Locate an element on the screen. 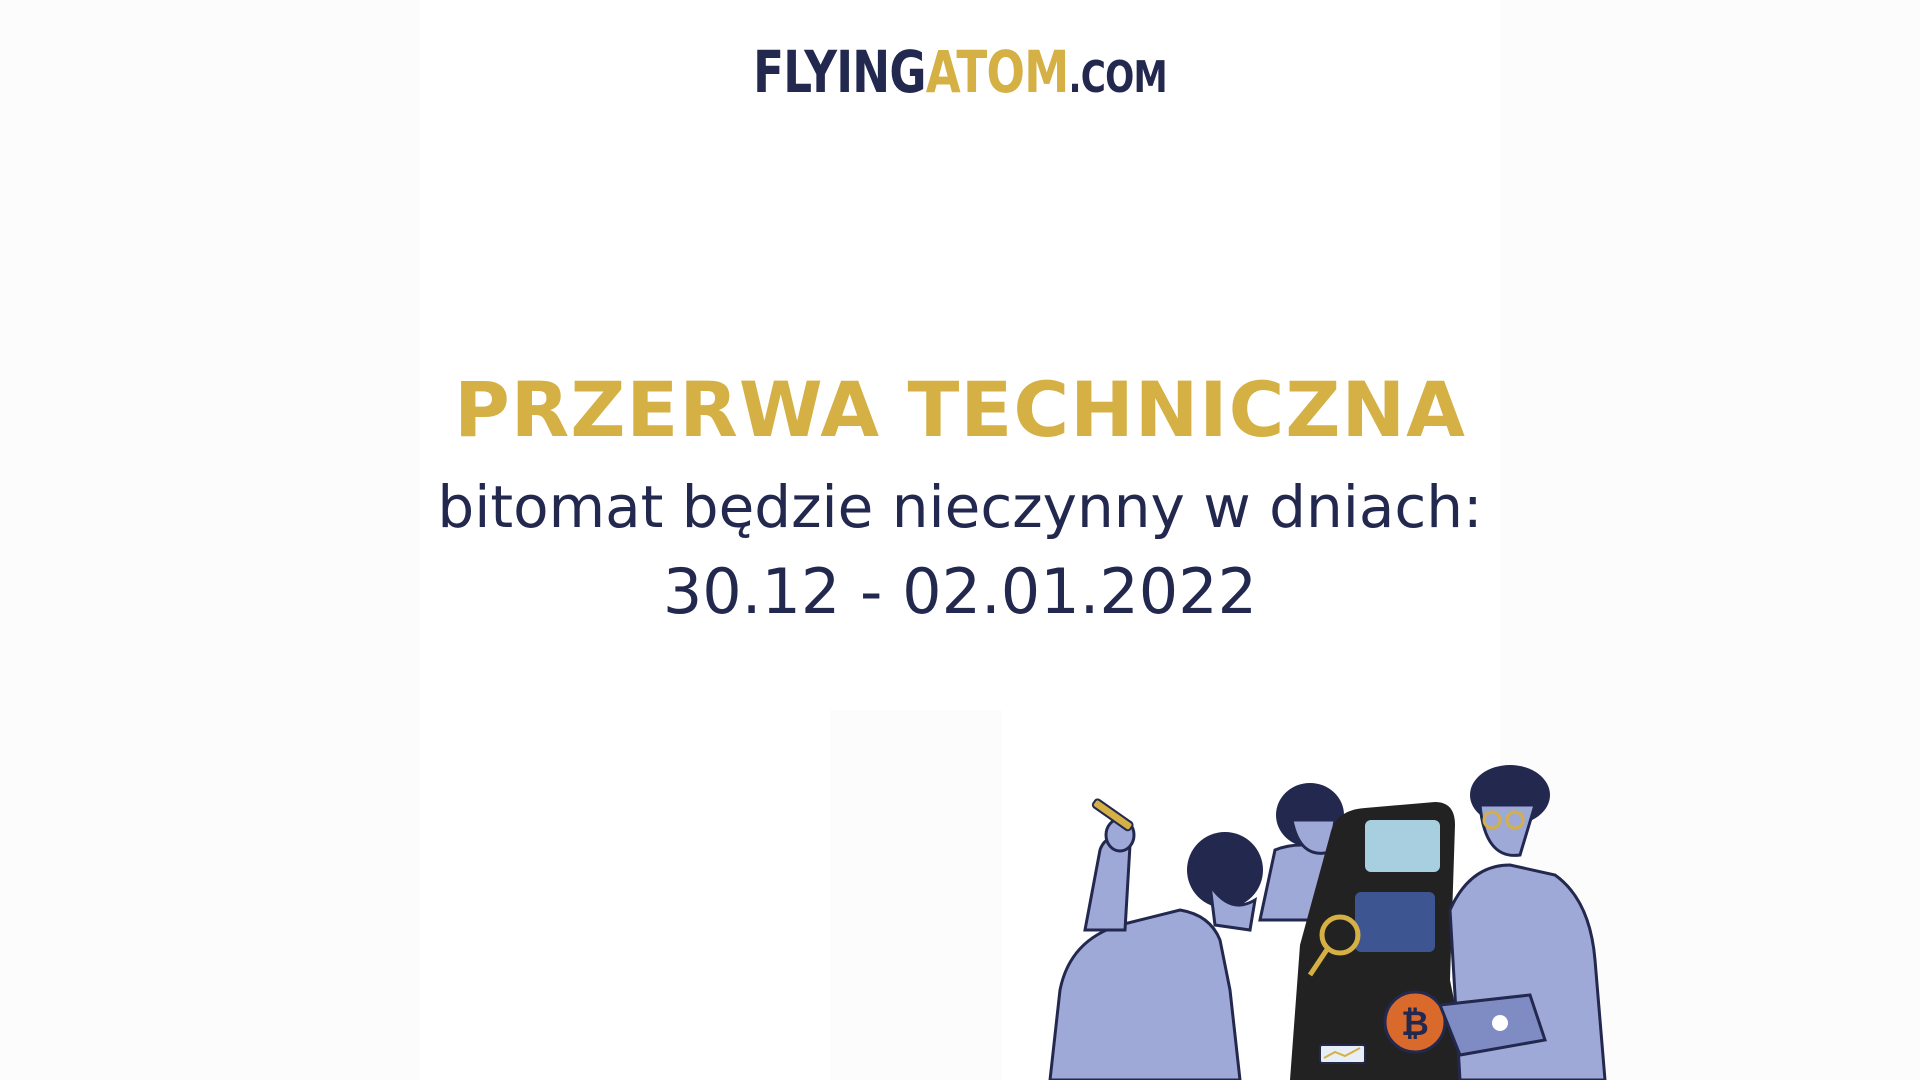 This screenshot has height=1080, width=1920. maintenance-message: bitomat będzie nieczynny w dniach: is located at coordinates (960, 507).